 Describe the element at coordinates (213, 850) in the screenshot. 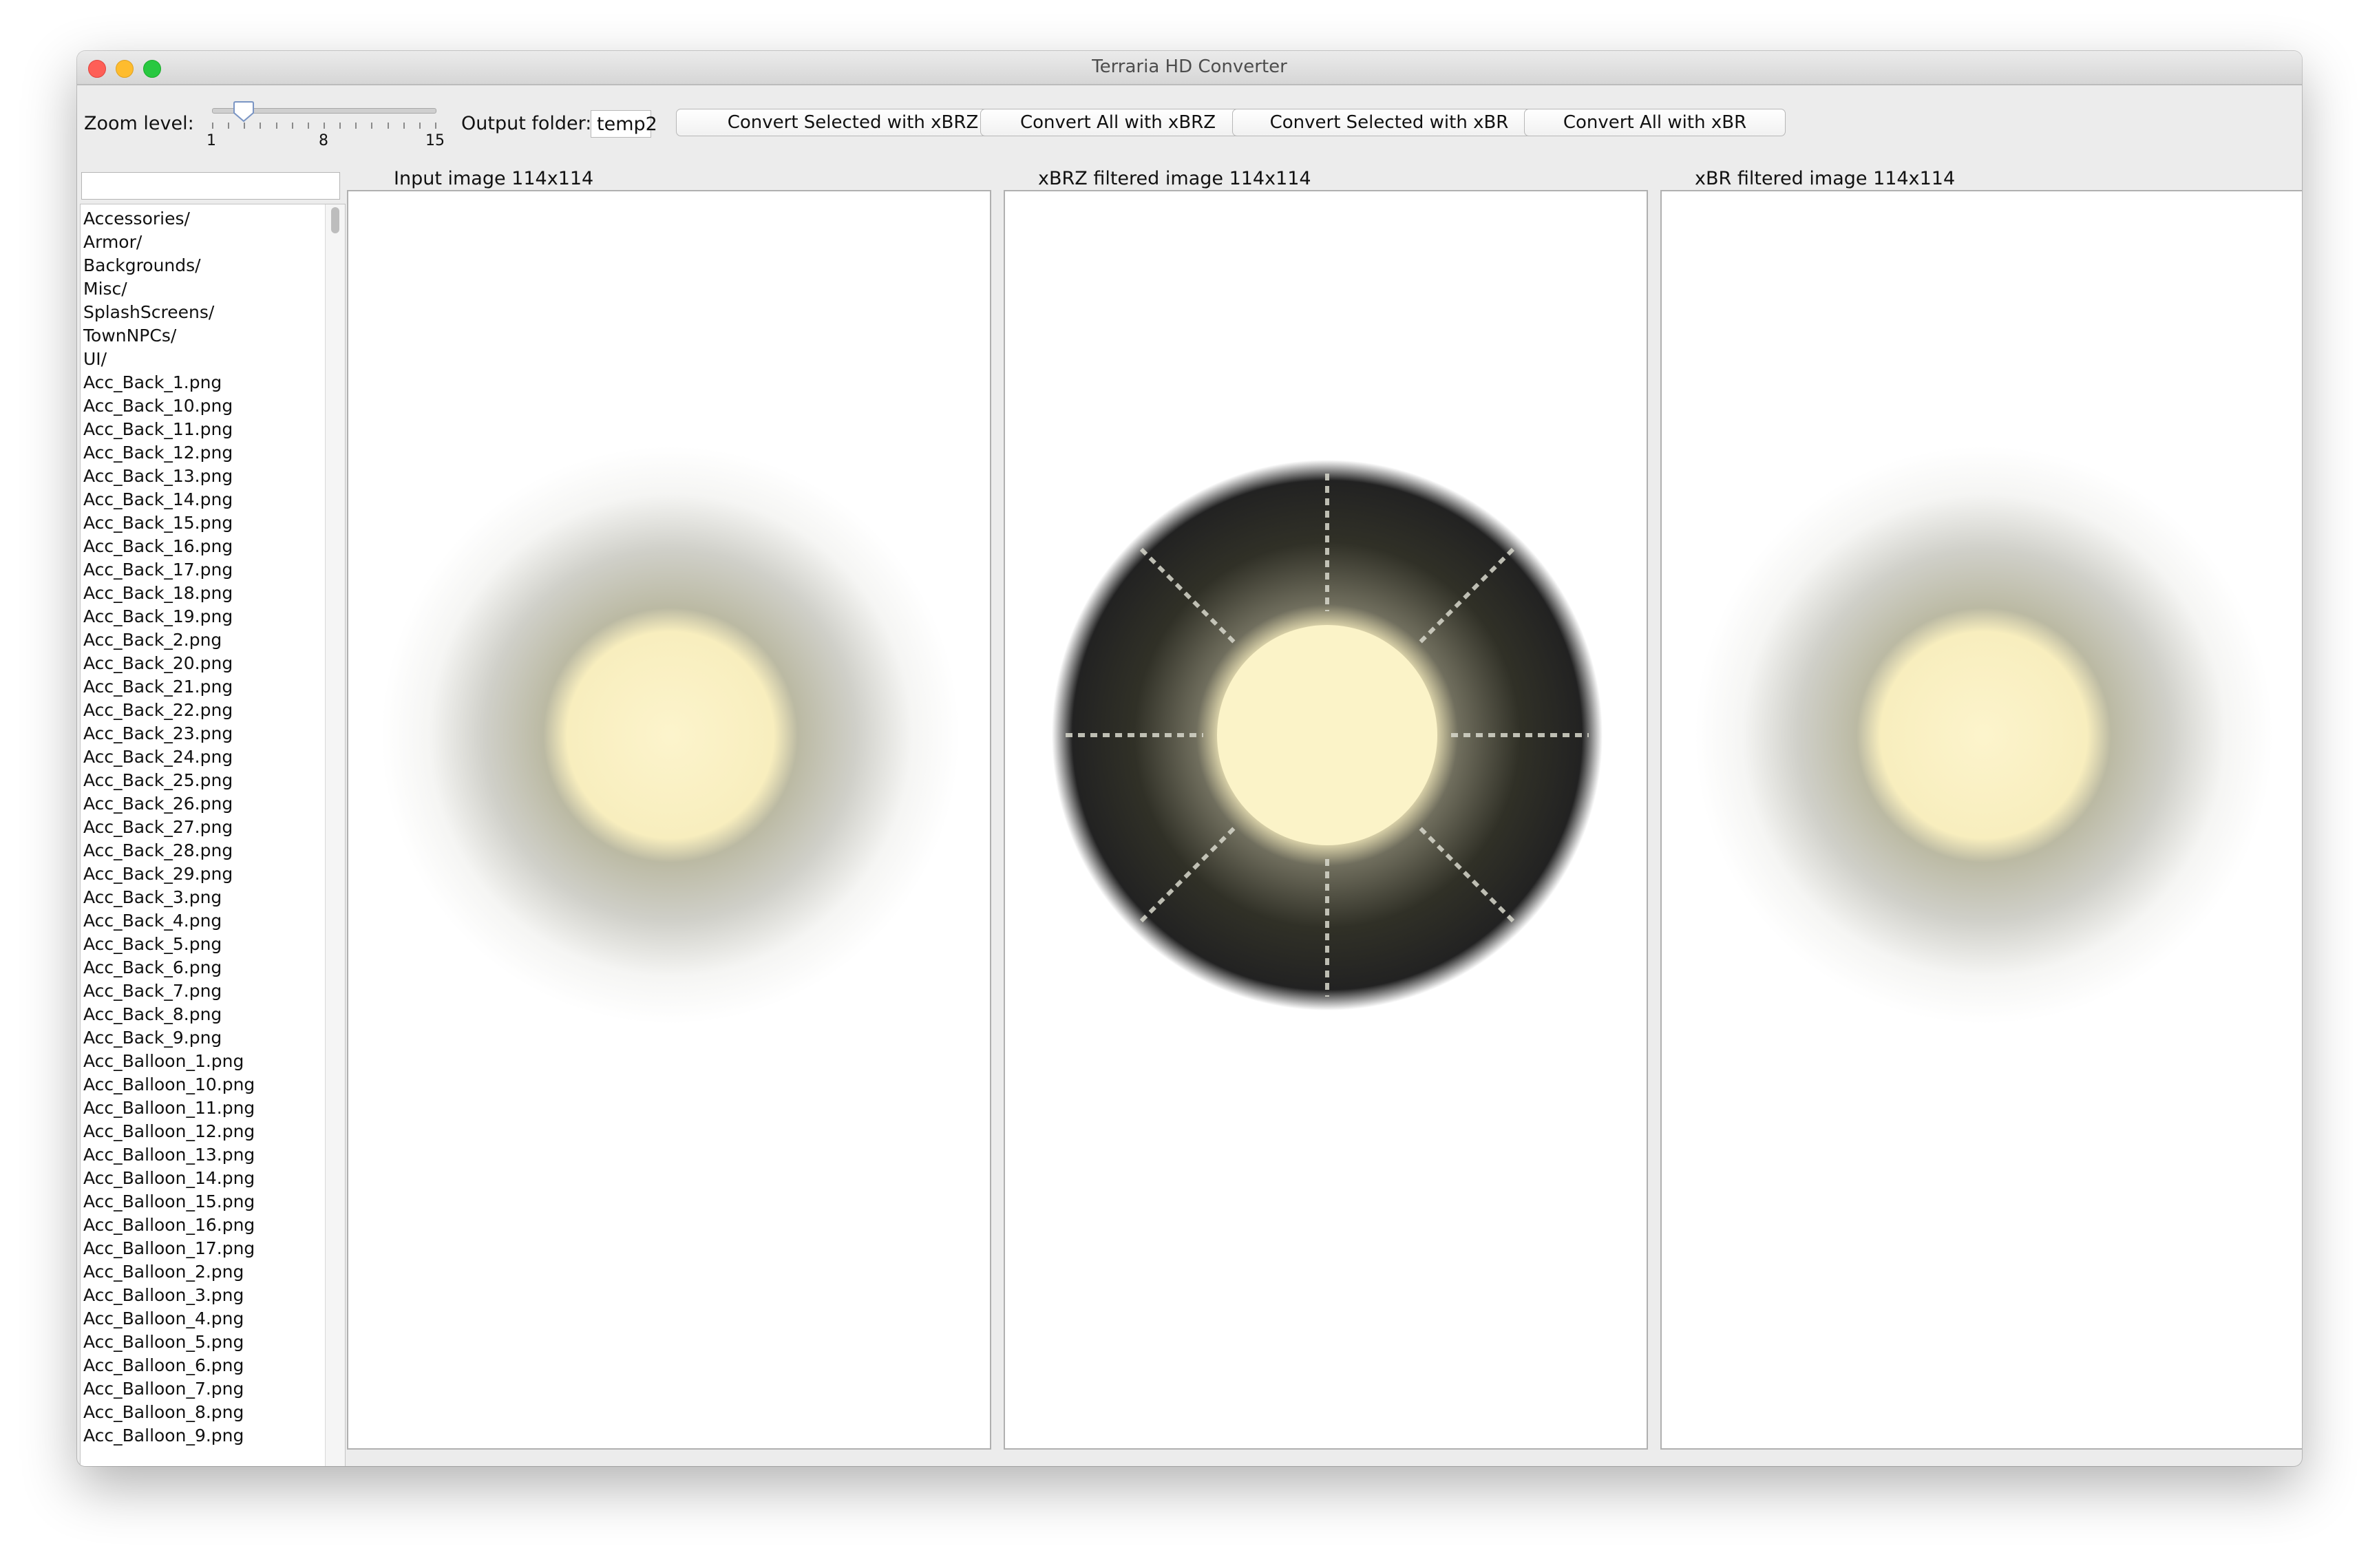

I see `file-list-item: Acc_Back_28.png` at that location.